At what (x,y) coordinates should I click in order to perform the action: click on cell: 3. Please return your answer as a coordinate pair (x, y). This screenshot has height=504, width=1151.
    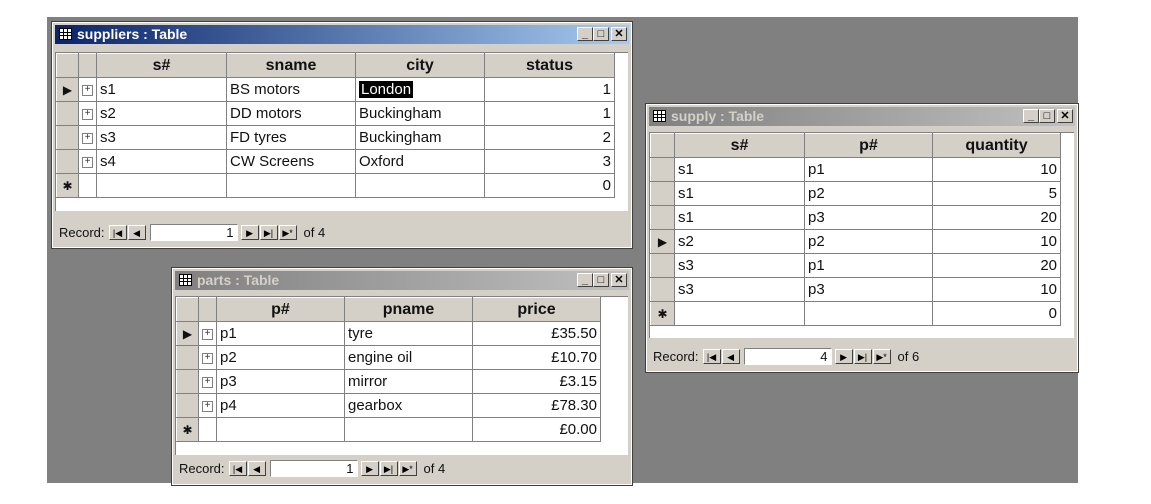
    Looking at the image, I should click on (549, 161).